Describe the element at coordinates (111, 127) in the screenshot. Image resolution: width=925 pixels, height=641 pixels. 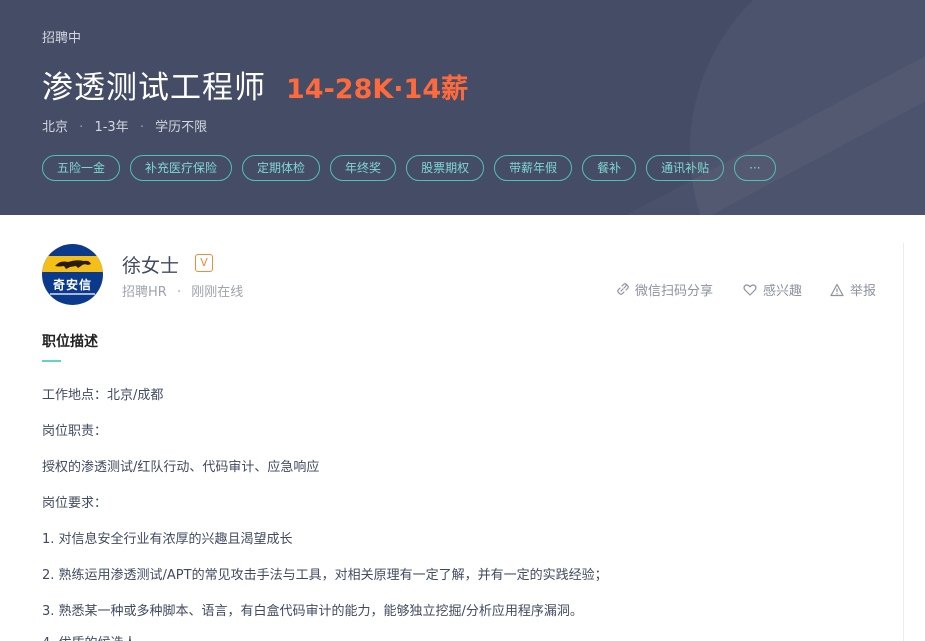
I see `job-experience: 1-3年` at that location.